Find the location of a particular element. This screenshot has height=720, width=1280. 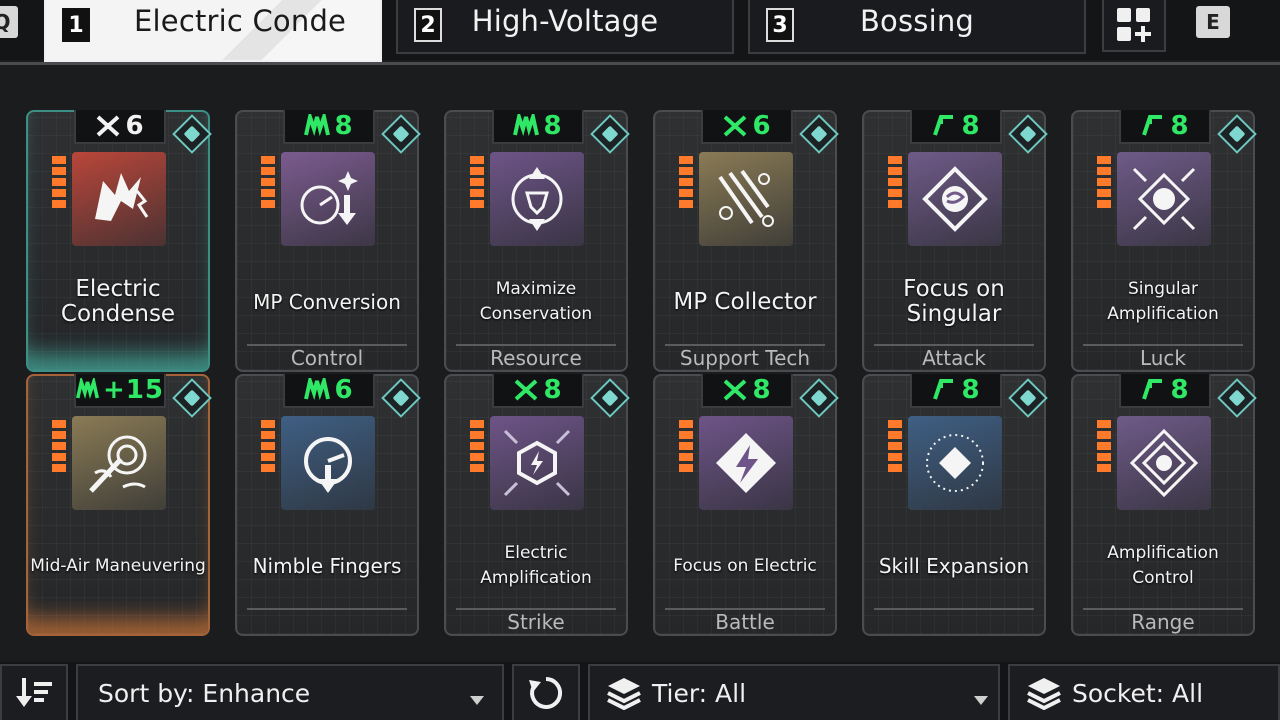

socket-filter-dropdown: Socket: All is located at coordinates (1144, 692).